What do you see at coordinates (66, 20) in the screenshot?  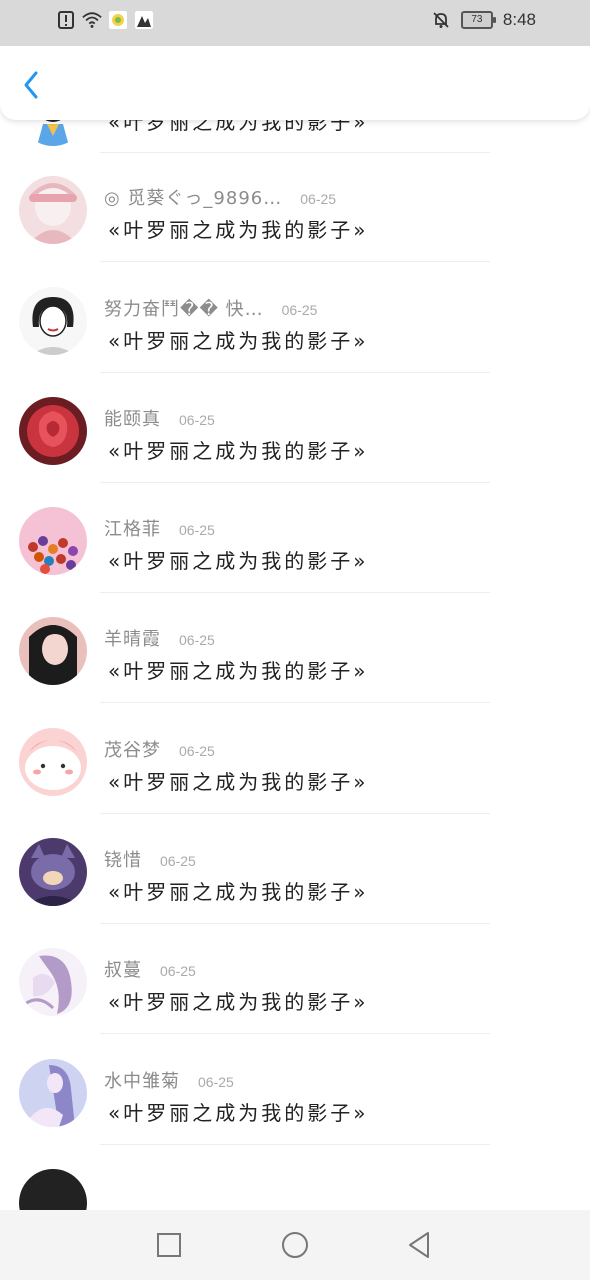 I see `alert-icon` at bounding box center [66, 20].